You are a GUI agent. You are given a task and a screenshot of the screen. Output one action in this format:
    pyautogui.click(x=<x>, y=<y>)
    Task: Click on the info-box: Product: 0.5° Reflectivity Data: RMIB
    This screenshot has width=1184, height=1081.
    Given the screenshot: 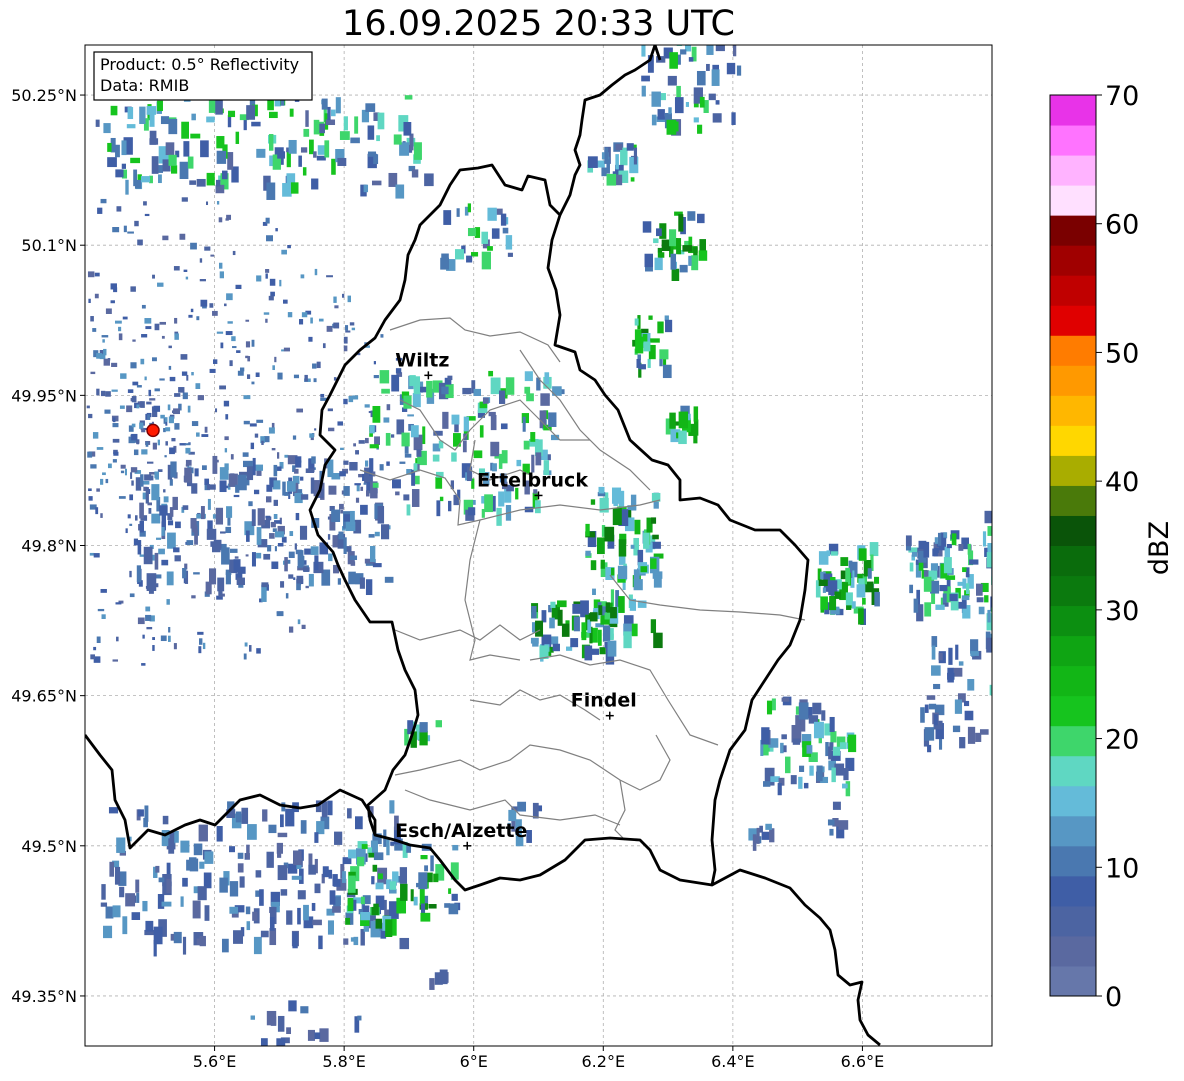 What is the action you would take?
    pyautogui.click(x=203, y=76)
    